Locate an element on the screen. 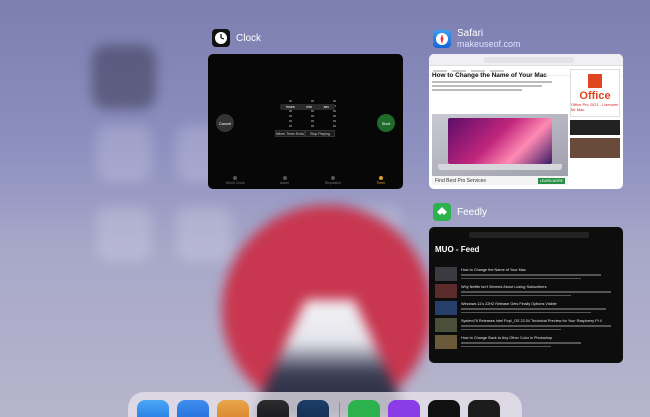  tab-alarm: Alarm is located at coordinates (284, 180).